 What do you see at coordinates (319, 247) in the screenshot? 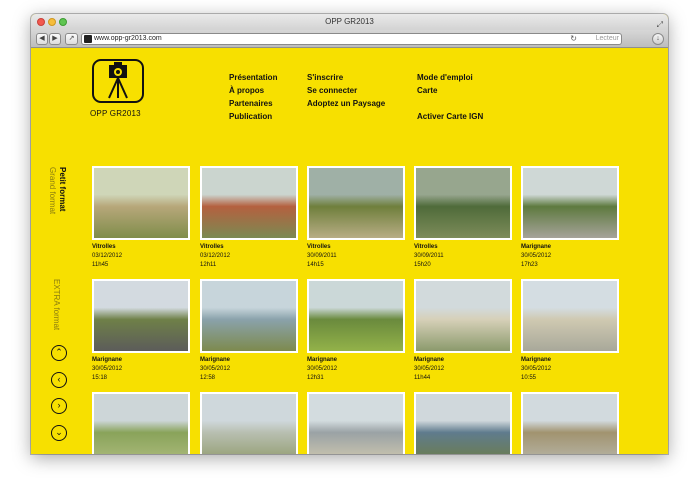
I see `photo-place: Vitrolles` at bounding box center [319, 247].